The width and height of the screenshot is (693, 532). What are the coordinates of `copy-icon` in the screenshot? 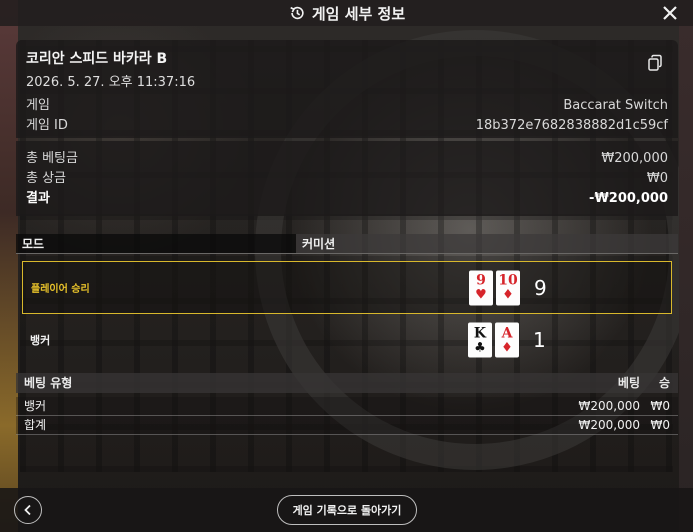 It's located at (655, 62).